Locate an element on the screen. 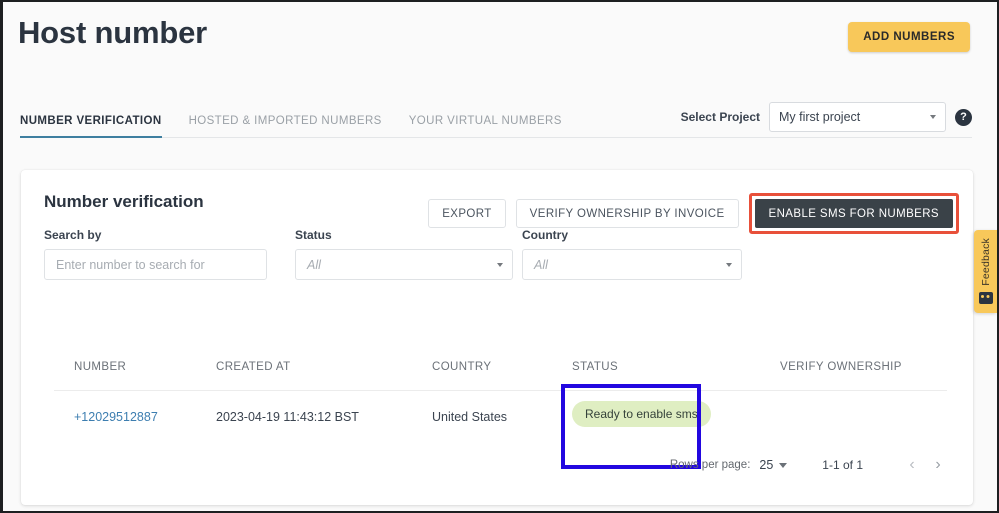 The width and height of the screenshot is (999, 513). column-header-verify-ownership: VERIFY OWNERSHIP is located at coordinates (841, 367).